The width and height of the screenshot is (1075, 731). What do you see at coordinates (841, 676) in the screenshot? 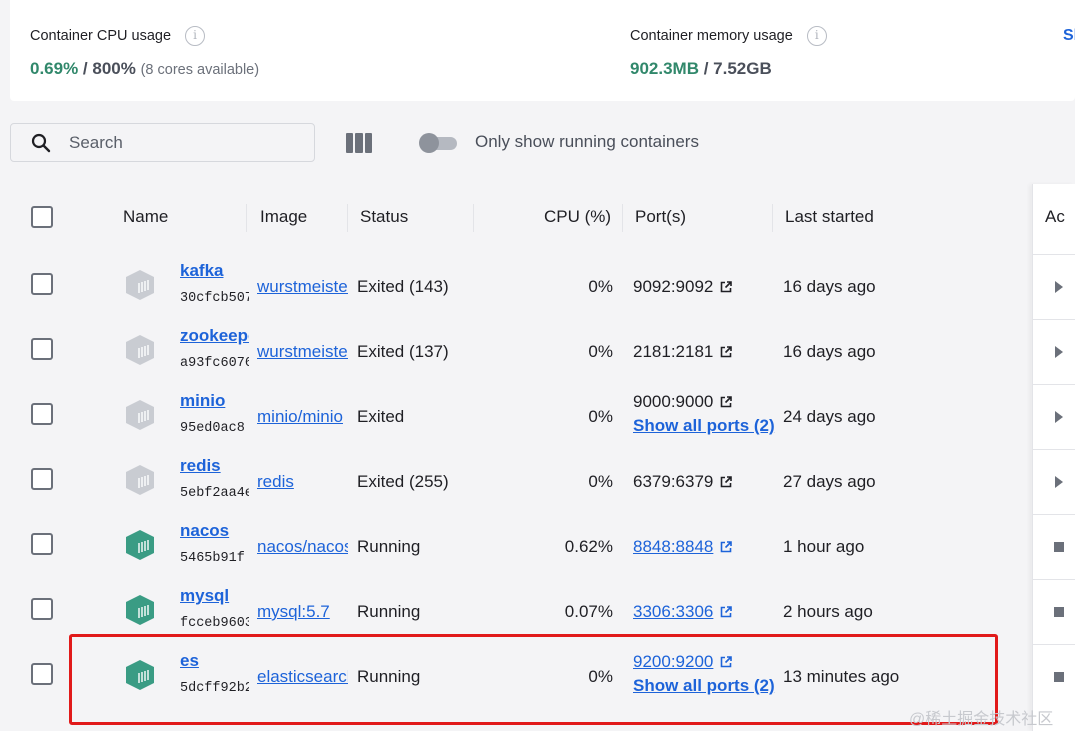
I see `last-started-text: 13 minutes ago` at bounding box center [841, 676].